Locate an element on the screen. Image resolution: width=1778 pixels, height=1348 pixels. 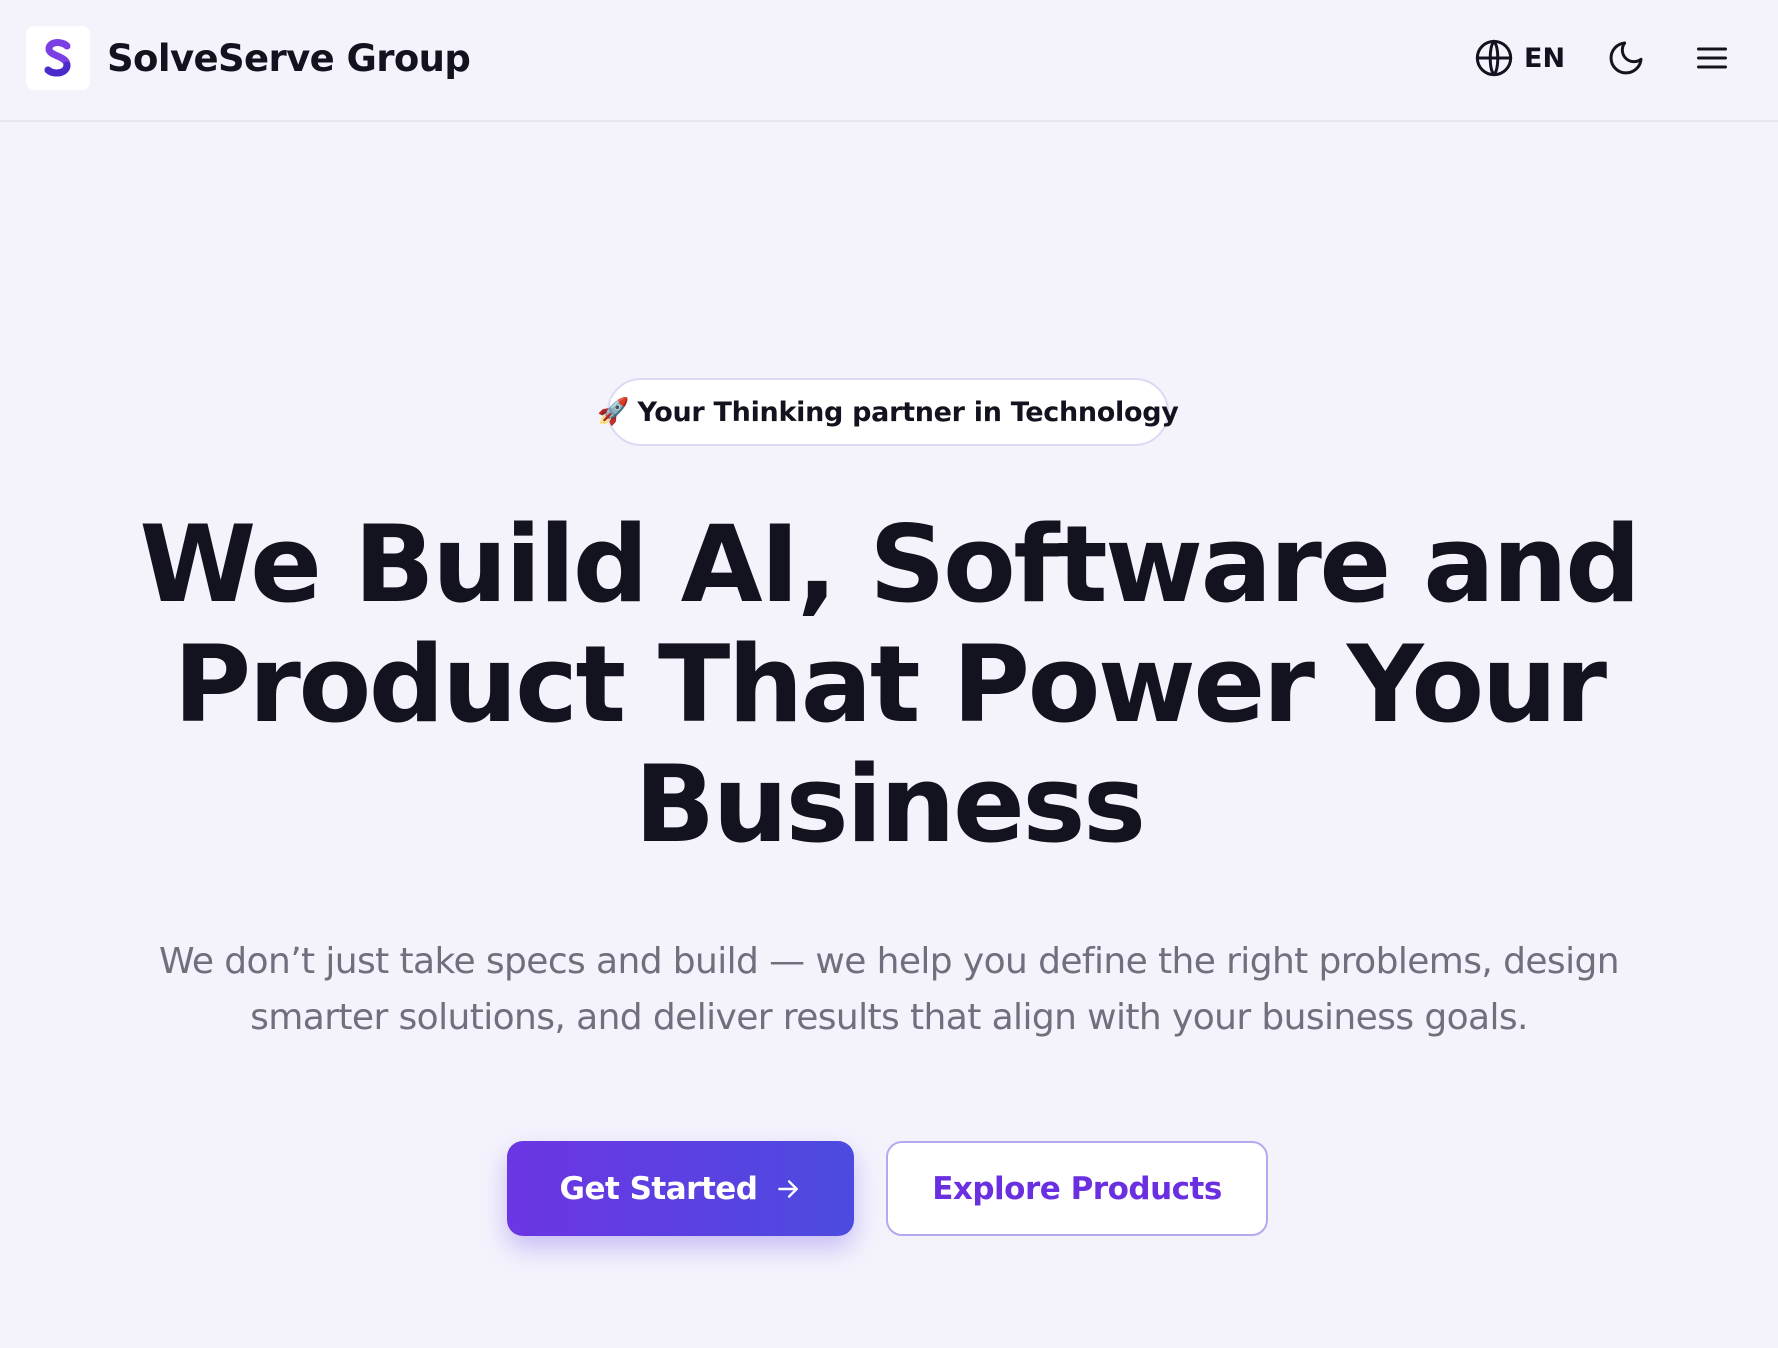
hamburger-menu-icon is located at coordinates (1712, 58).